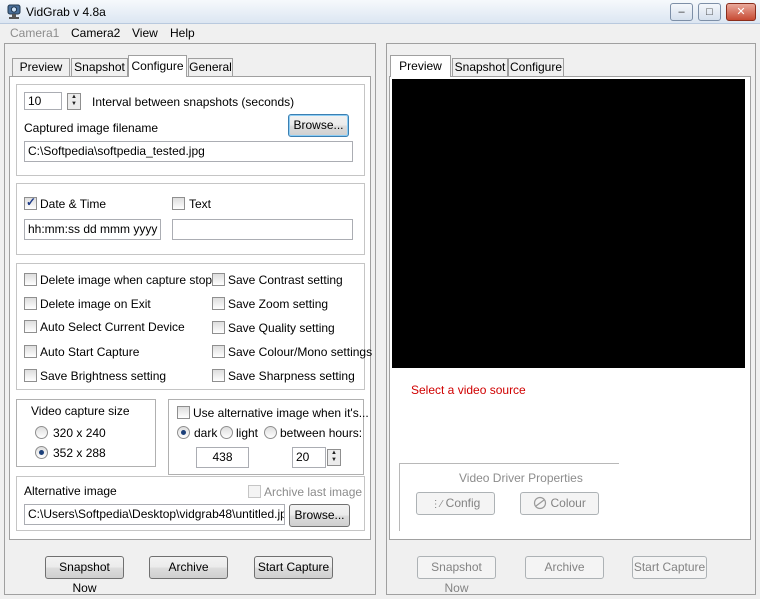  I want to click on menu-view: View, so click(145, 33).